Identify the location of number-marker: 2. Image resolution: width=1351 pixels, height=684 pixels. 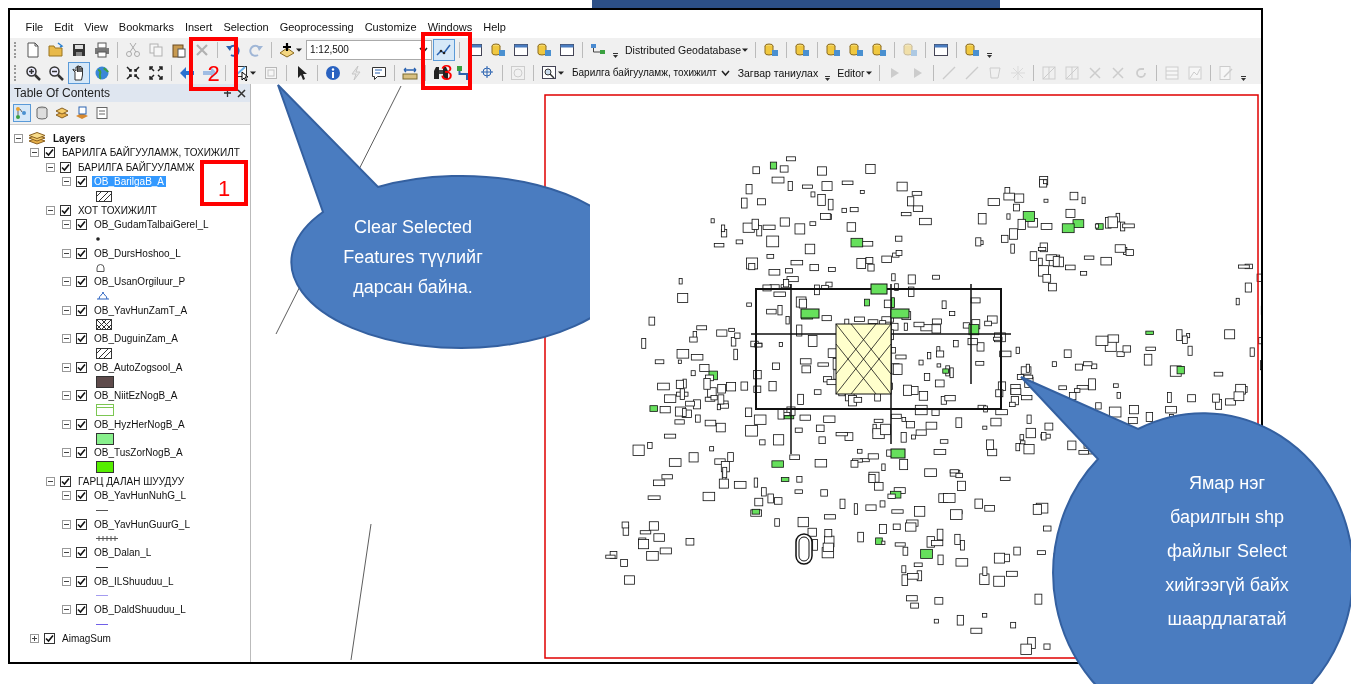
(213, 64).